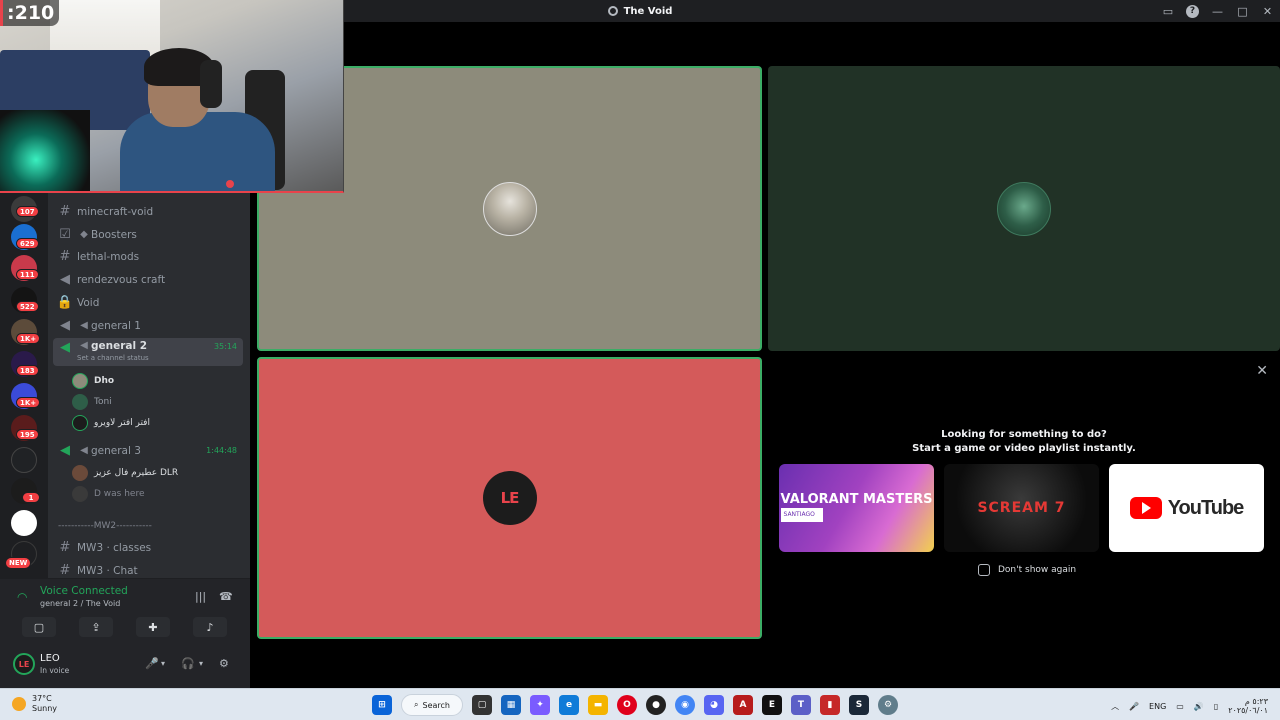 The height and width of the screenshot is (720, 1280). What do you see at coordinates (627, 705) in the screenshot?
I see `opera-icon: O` at bounding box center [627, 705].